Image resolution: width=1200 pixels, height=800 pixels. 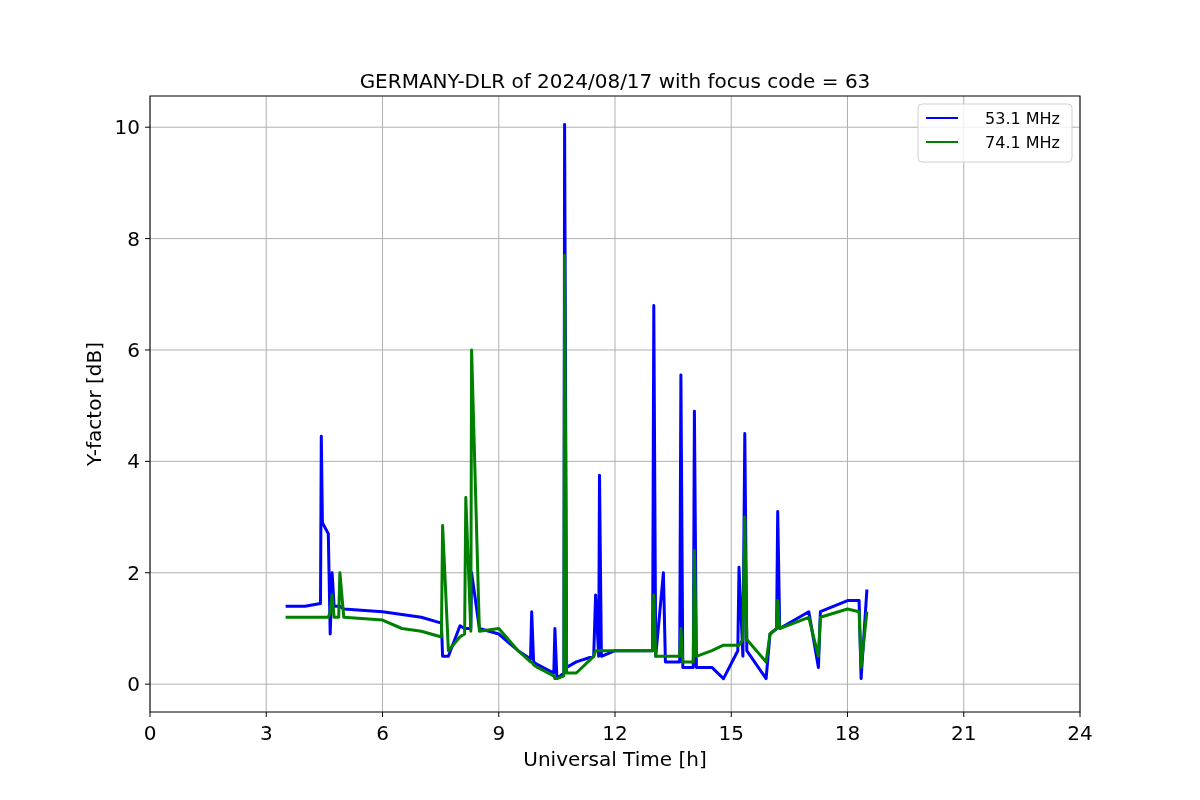 I want to click on x-axis-label: Universal Time [h], so click(x=615, y=759).